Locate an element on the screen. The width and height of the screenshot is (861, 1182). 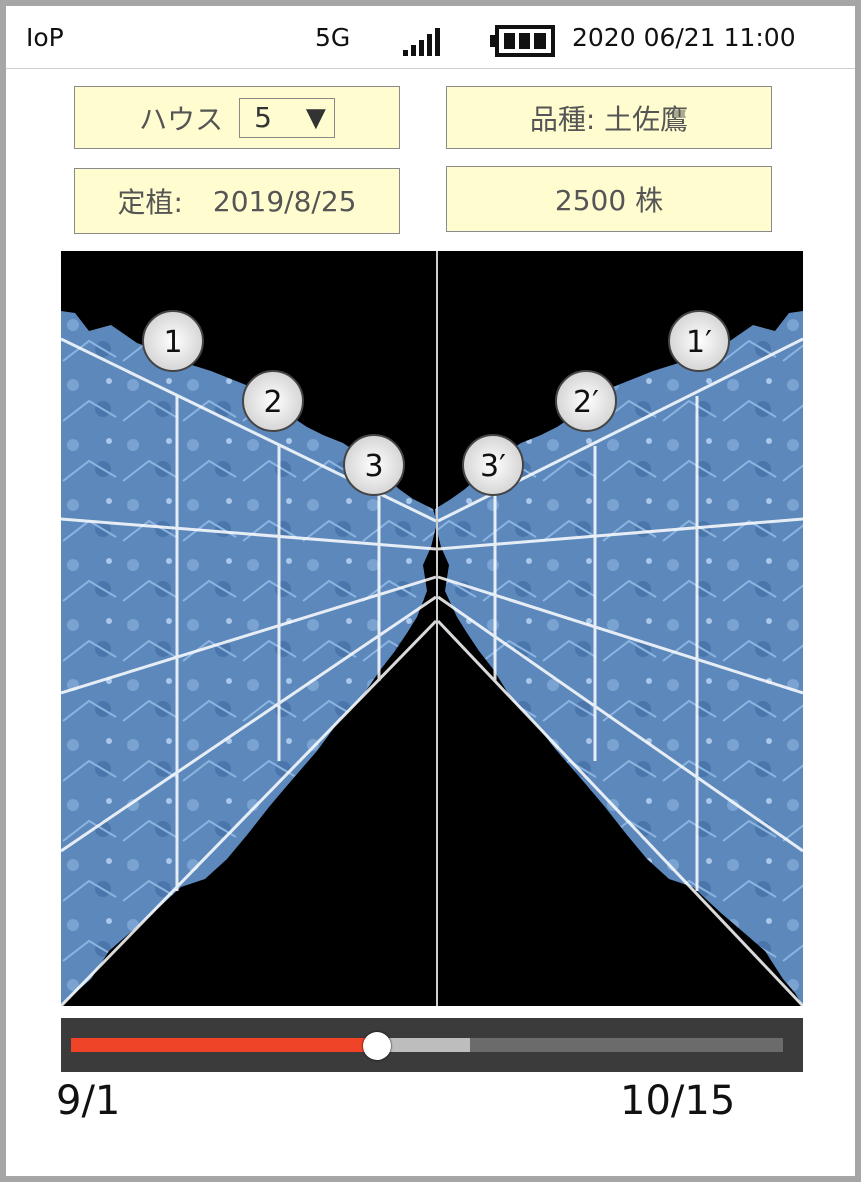
status-datetime: 2020 06/21 11:00 is located at coordinates (684, 37).